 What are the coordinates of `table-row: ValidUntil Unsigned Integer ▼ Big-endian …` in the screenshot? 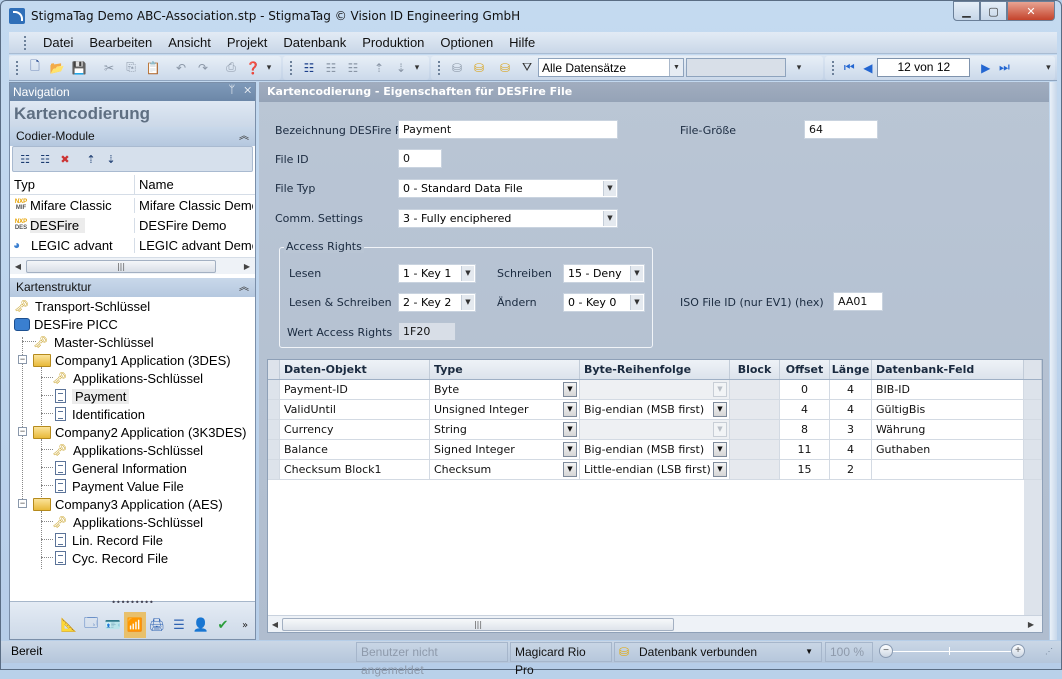 It's located at (655, 410).